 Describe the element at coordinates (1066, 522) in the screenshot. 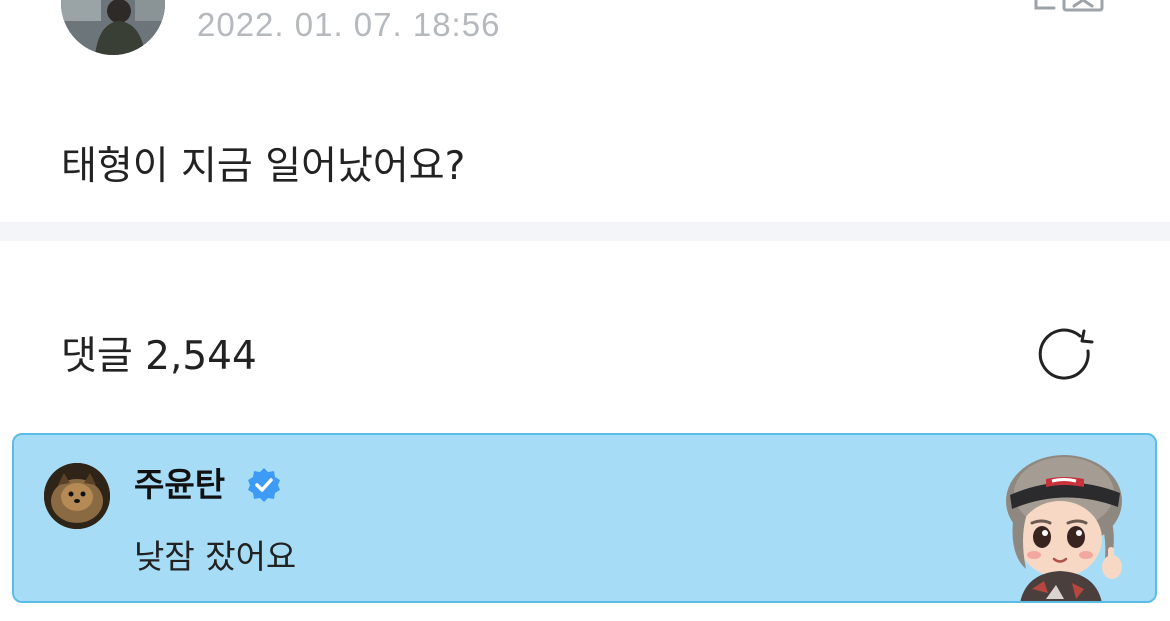

I see `character-sticker` at that location.